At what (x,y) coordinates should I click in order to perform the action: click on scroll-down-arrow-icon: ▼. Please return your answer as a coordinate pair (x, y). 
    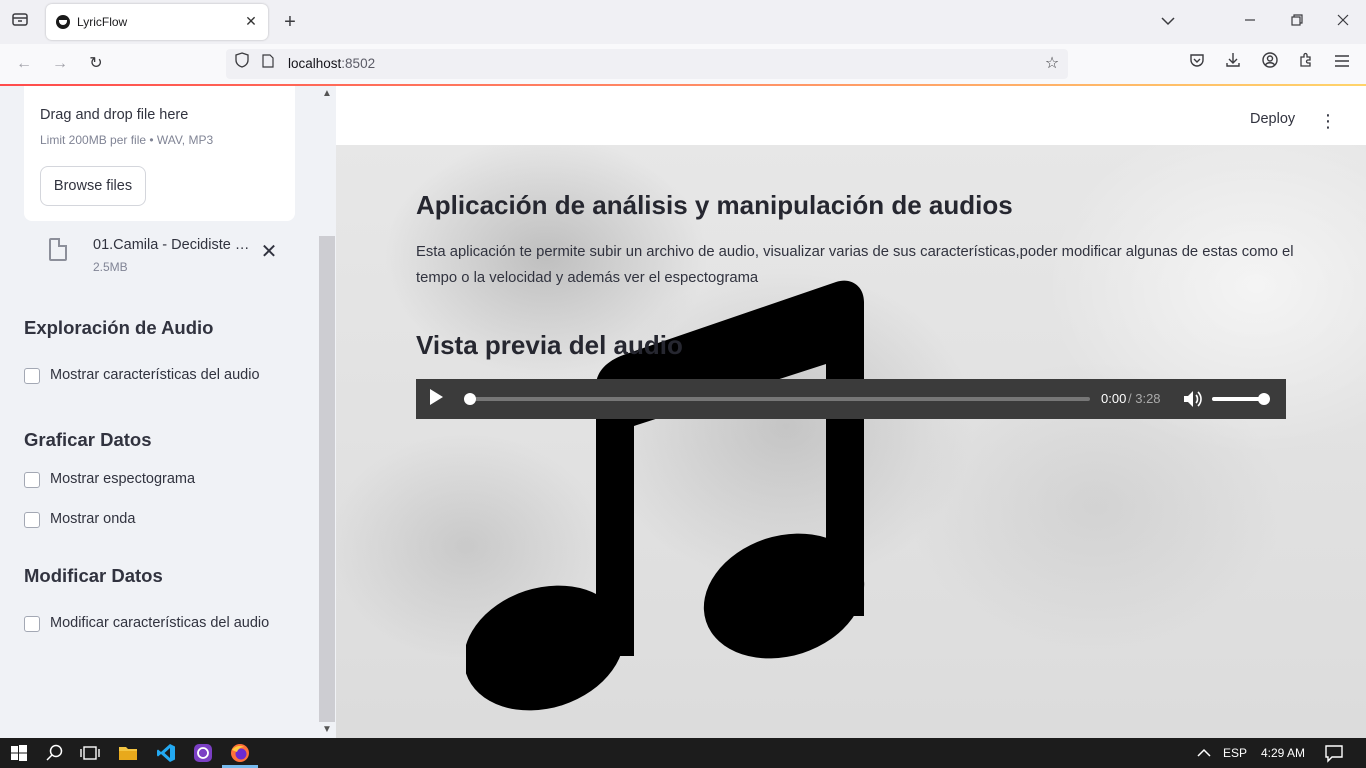
    Looking at the image, I should click on (327, 730).